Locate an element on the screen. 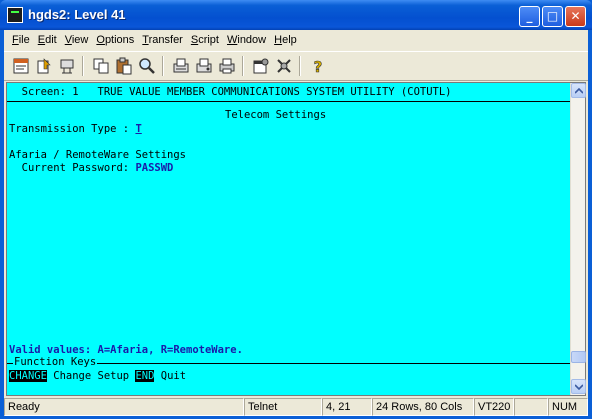  section-title: Telecom Settings is located at coordinates (276, 115).